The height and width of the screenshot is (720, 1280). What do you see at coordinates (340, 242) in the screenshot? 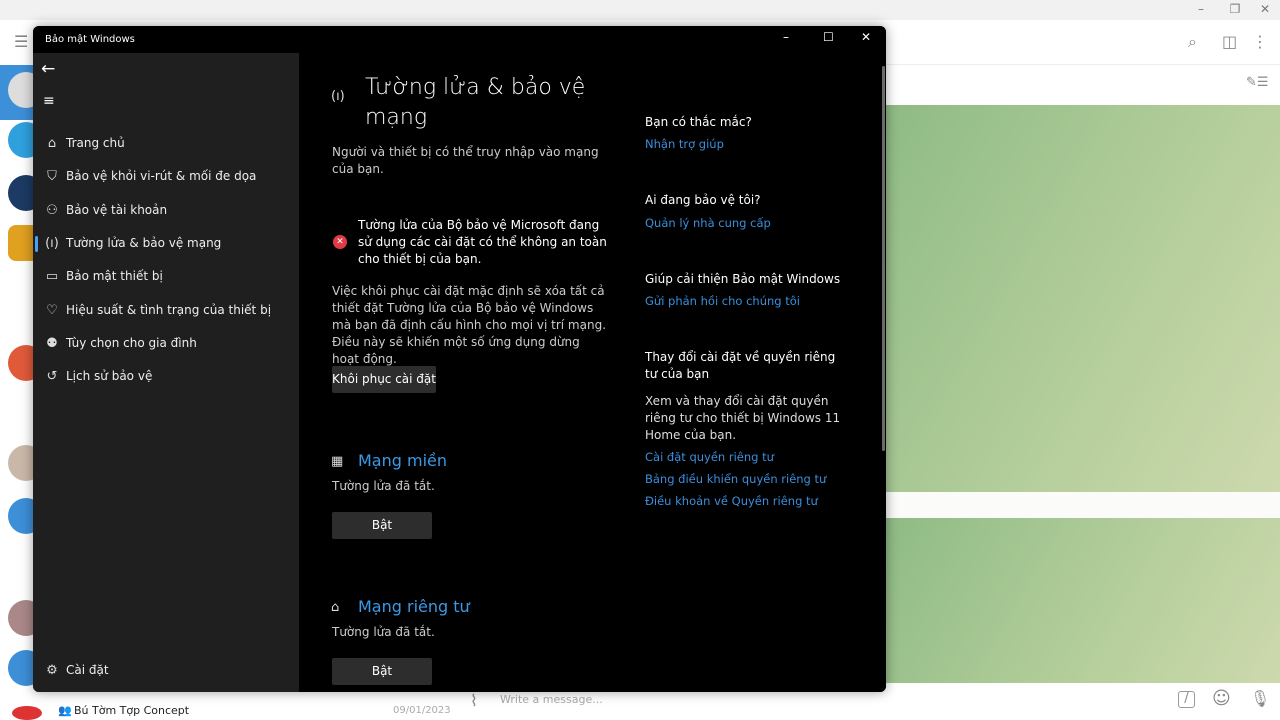
I see `error-icon: ✕` at bounding box center [340, 242].